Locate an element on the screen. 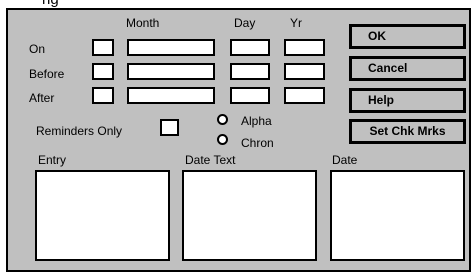  after-day-field is located at coordinates (250, 95).